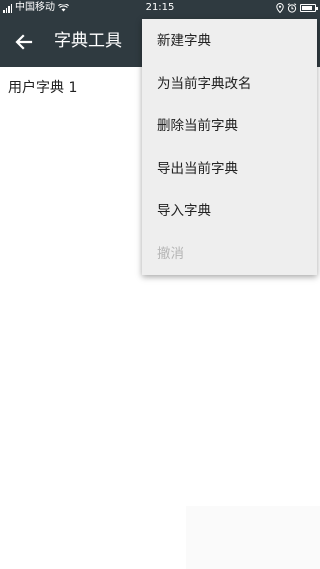 The width and height of the screenshot is (320, 569). I want to click on menu-item-new-dictionary: 新建字典, so click(229, 41).